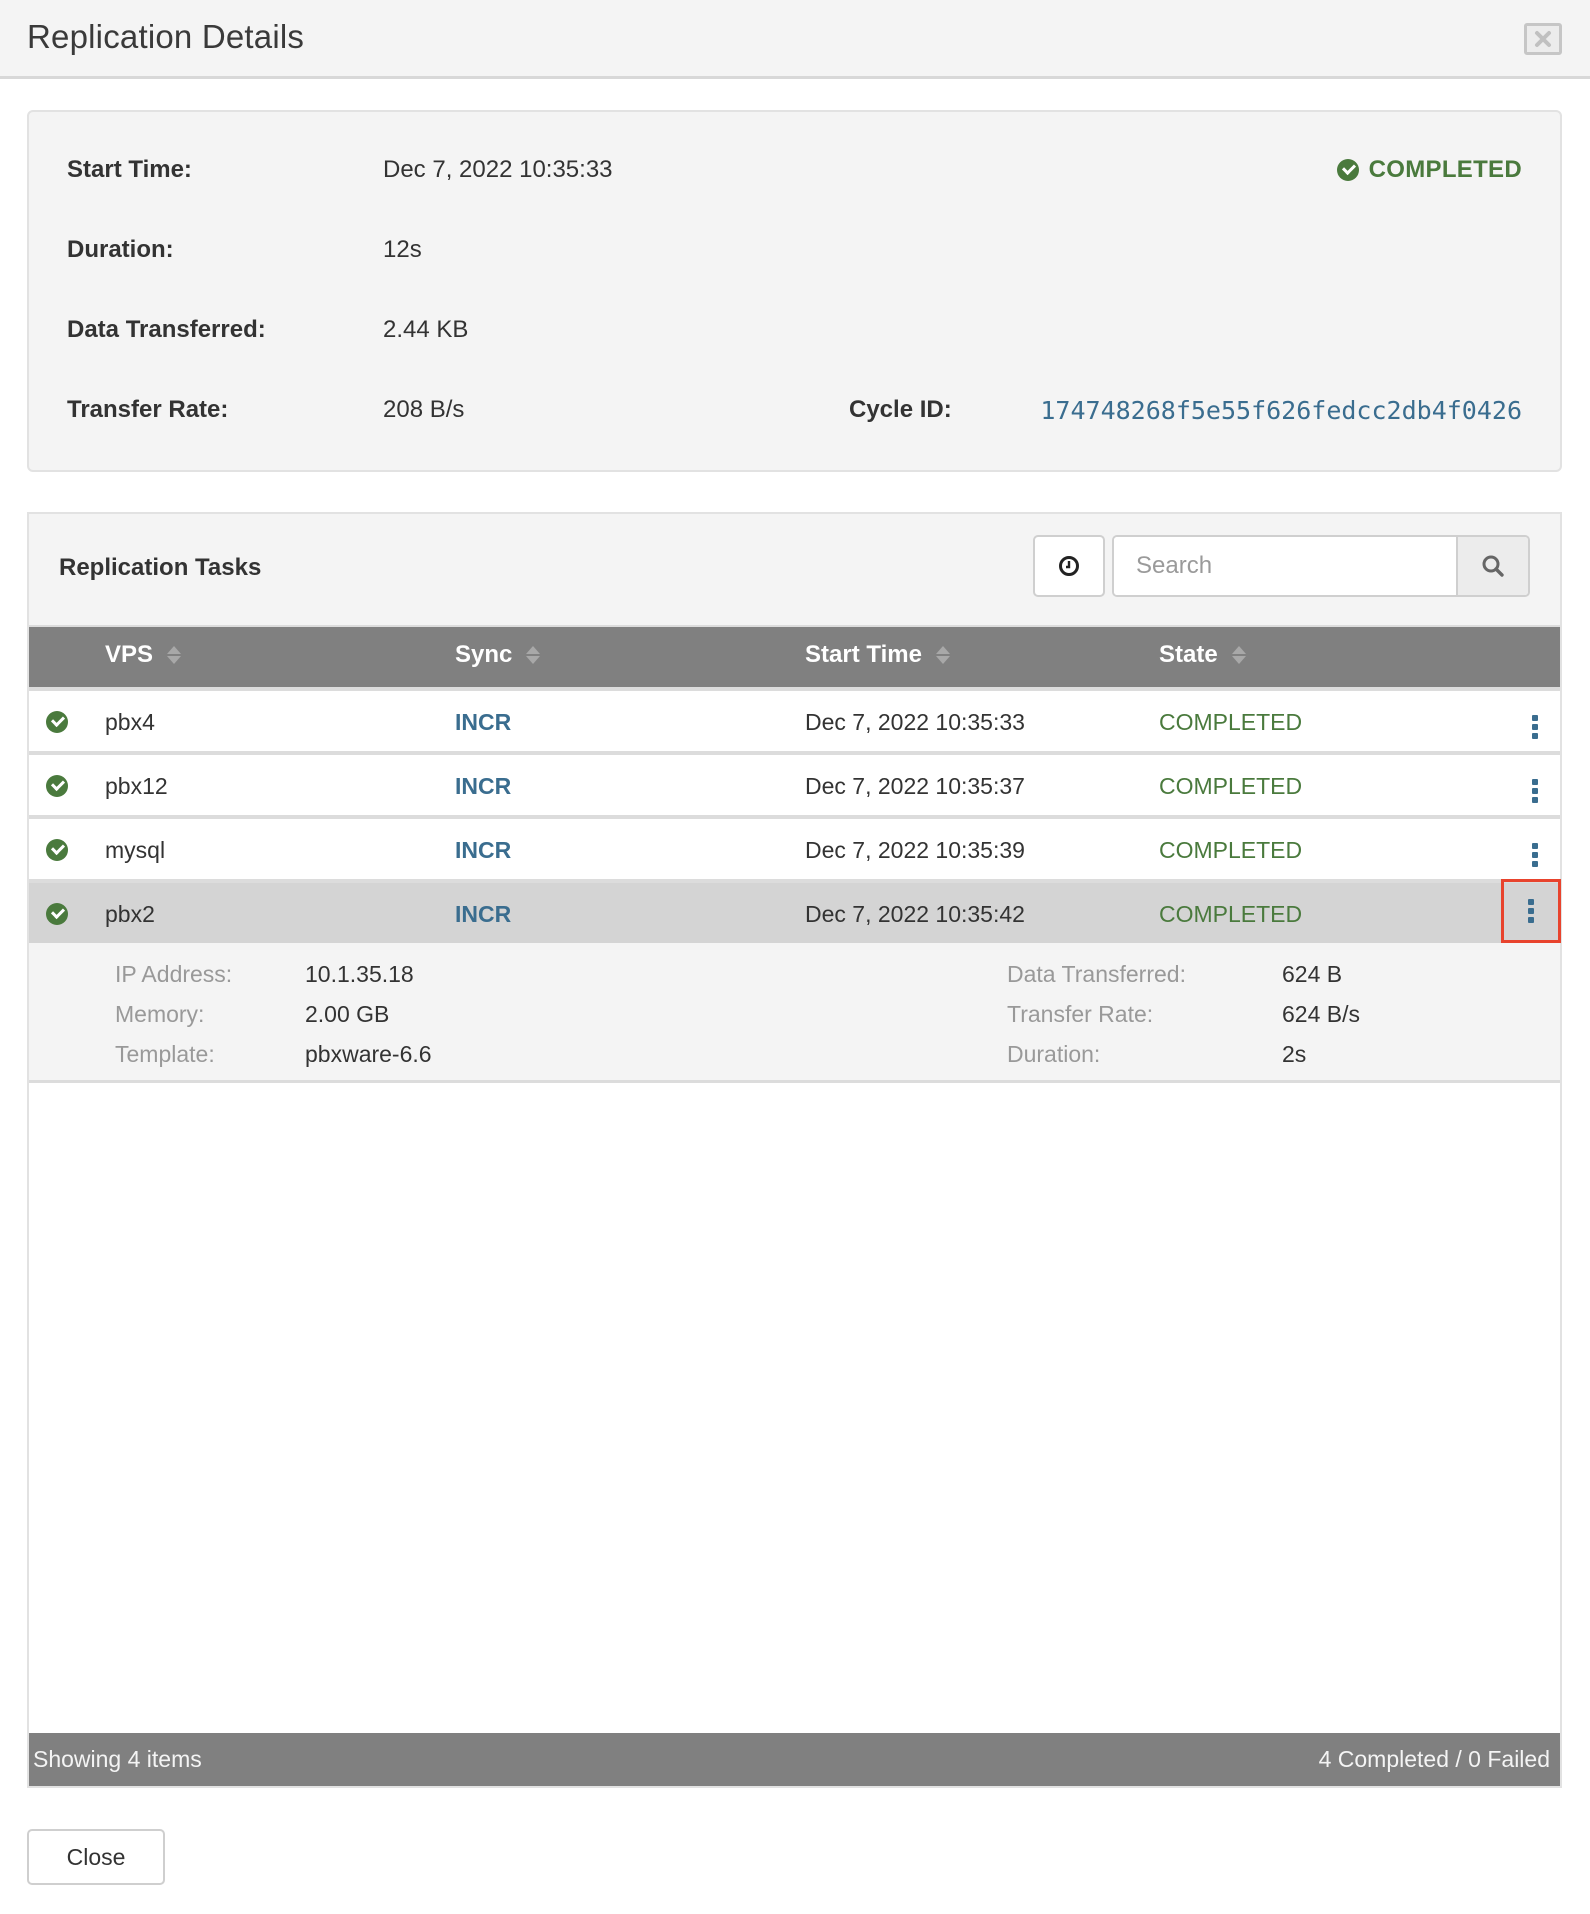  I want to click on history-button, so click(1069, 566).